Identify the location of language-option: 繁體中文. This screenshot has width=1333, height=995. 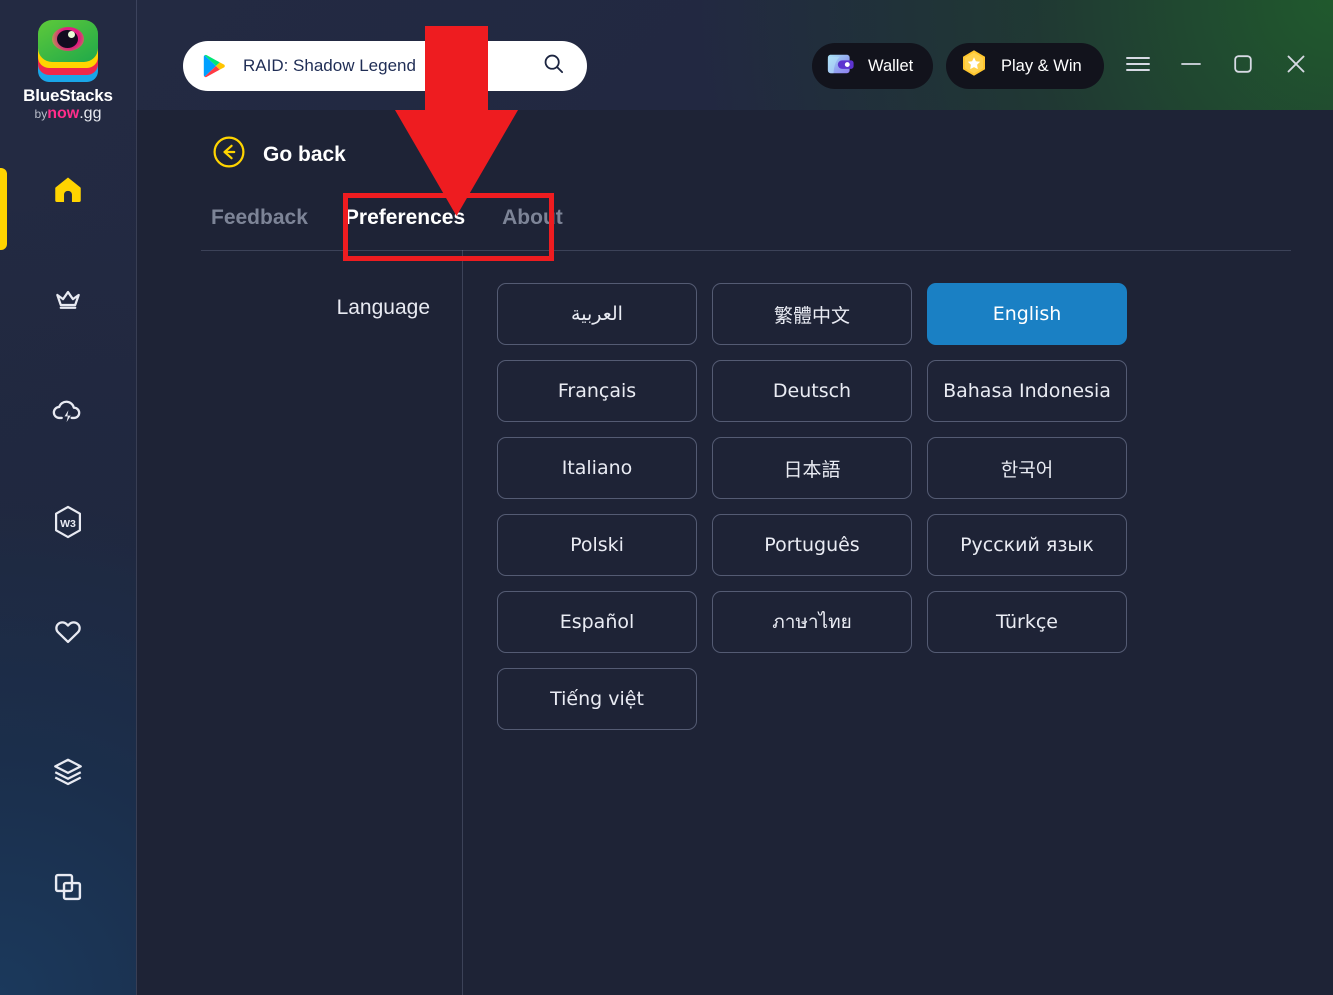
(812, 314).